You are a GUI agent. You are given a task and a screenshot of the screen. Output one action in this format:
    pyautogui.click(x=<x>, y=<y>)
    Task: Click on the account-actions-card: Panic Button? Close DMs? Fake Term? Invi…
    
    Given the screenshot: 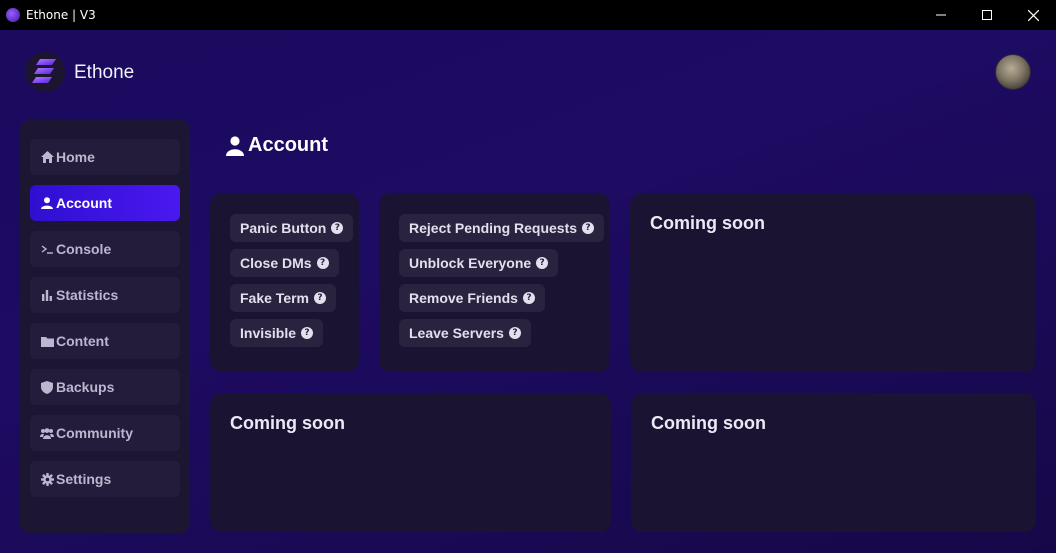 What is the action you would take?
    pyautogui.click(x=284, y=282)
    